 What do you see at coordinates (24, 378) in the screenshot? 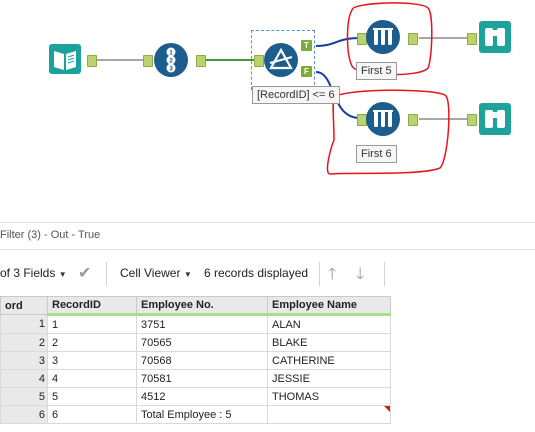
I see `row-number: 4` at bounding box center [24, 378].